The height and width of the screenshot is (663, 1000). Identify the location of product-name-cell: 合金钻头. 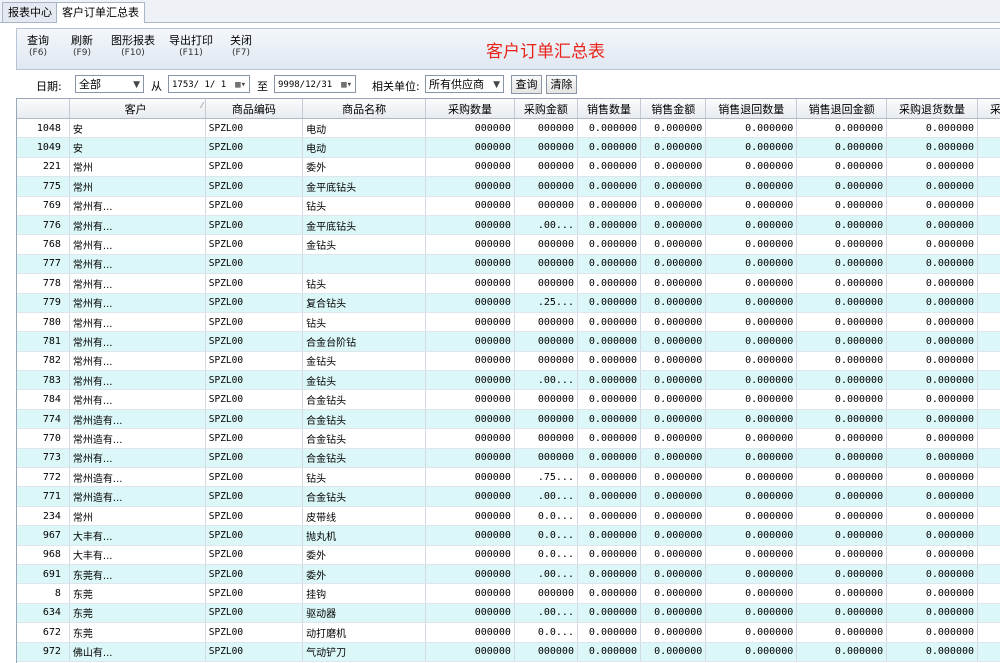
(364, 496).